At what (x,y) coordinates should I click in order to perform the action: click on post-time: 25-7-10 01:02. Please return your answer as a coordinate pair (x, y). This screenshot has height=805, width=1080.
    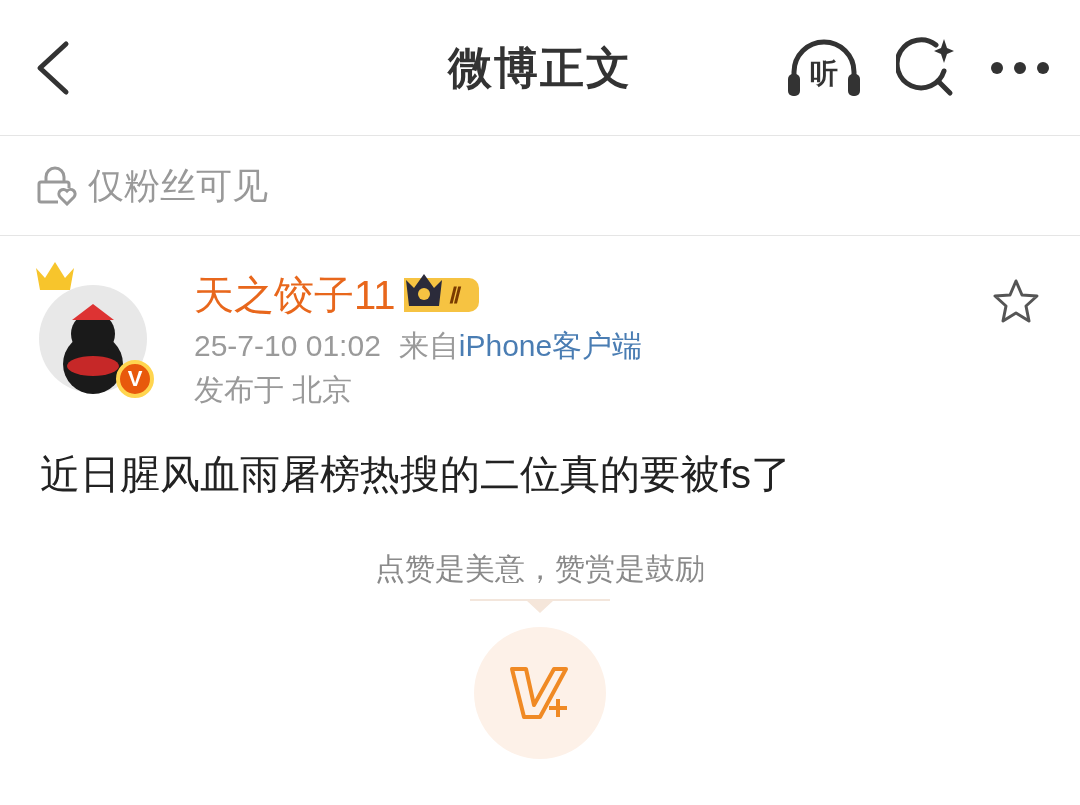
    Looking at the image, I should click on (287, 346).